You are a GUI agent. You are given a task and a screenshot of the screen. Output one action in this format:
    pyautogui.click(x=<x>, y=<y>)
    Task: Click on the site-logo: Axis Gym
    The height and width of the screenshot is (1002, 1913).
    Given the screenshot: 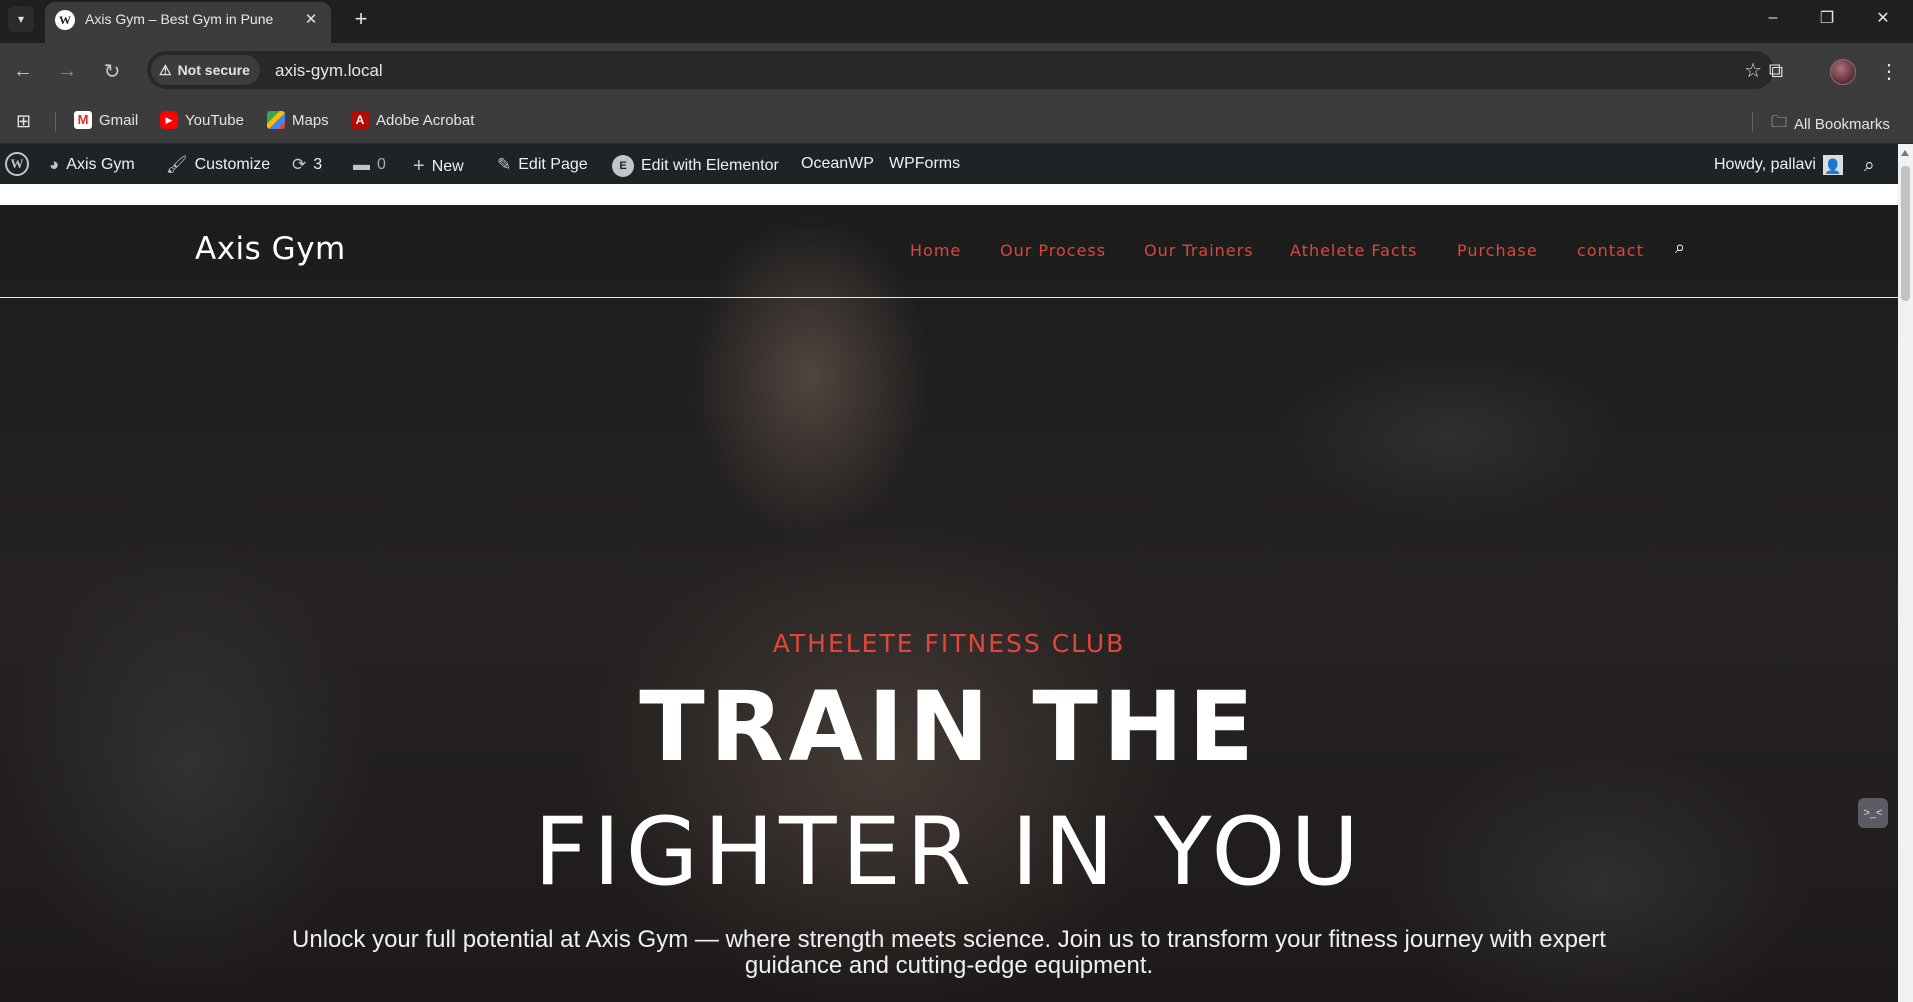 What is the action you would take?
    pyautogui.click(x=270, y=249)
    